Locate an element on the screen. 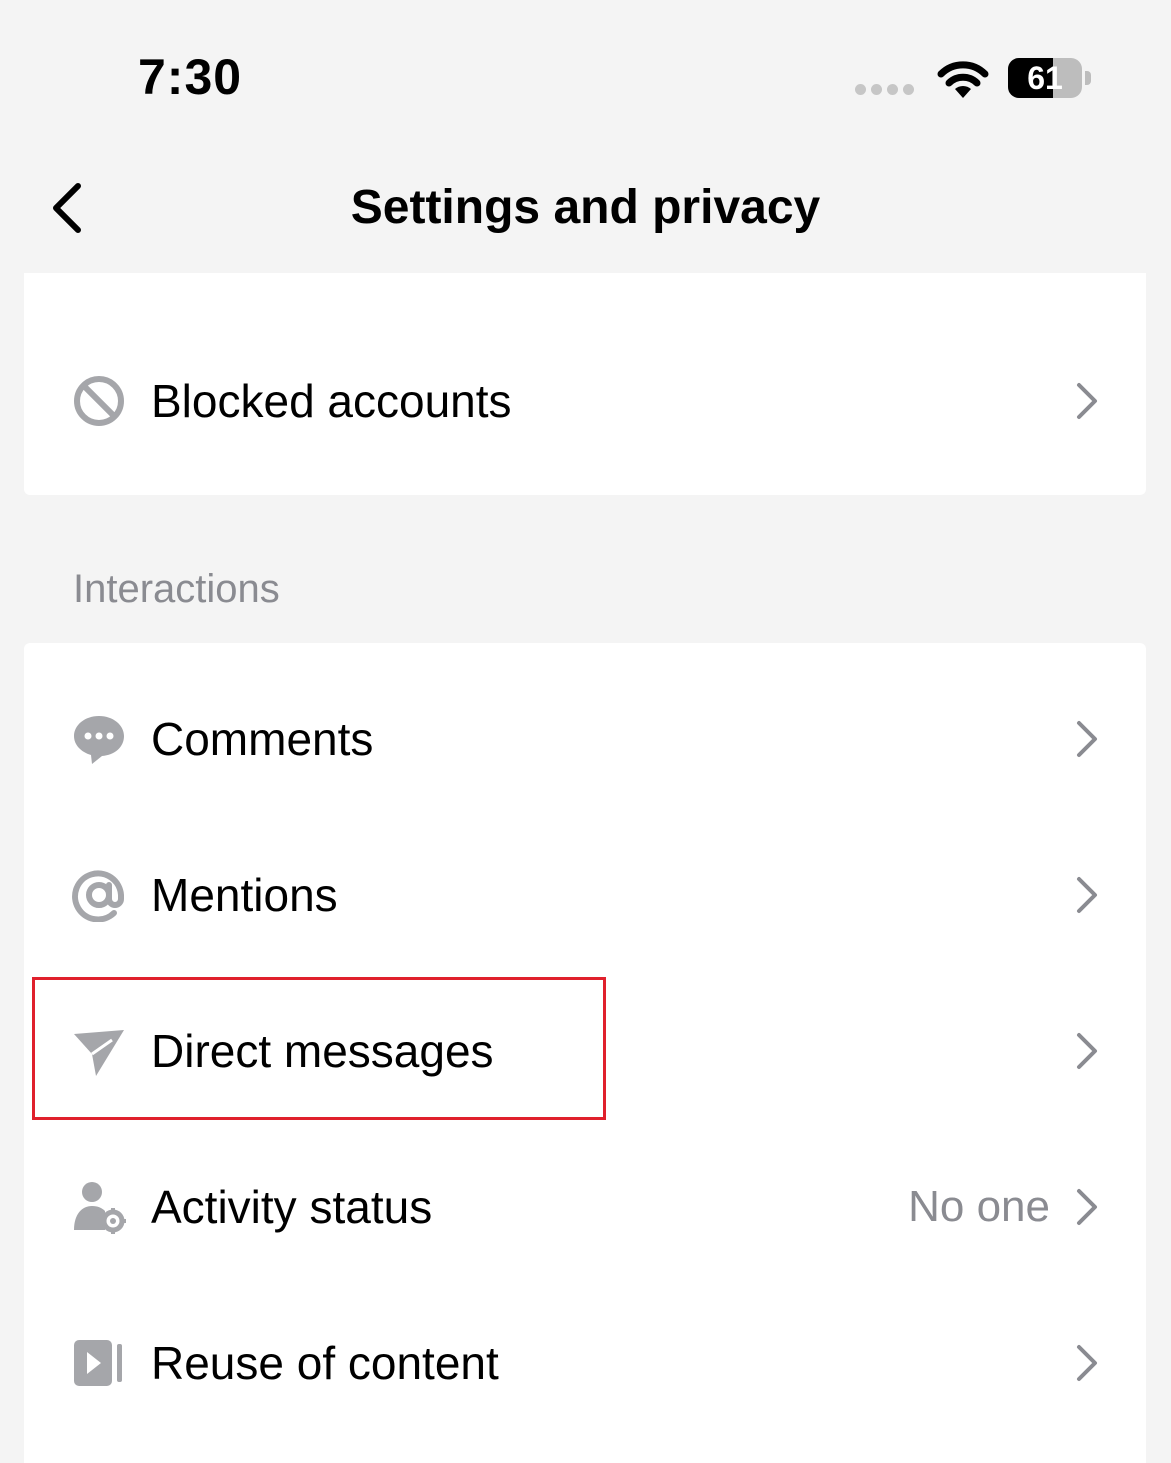 The image size is (1171, 1463). row-label: Comments is located at coordinates (262, 739).